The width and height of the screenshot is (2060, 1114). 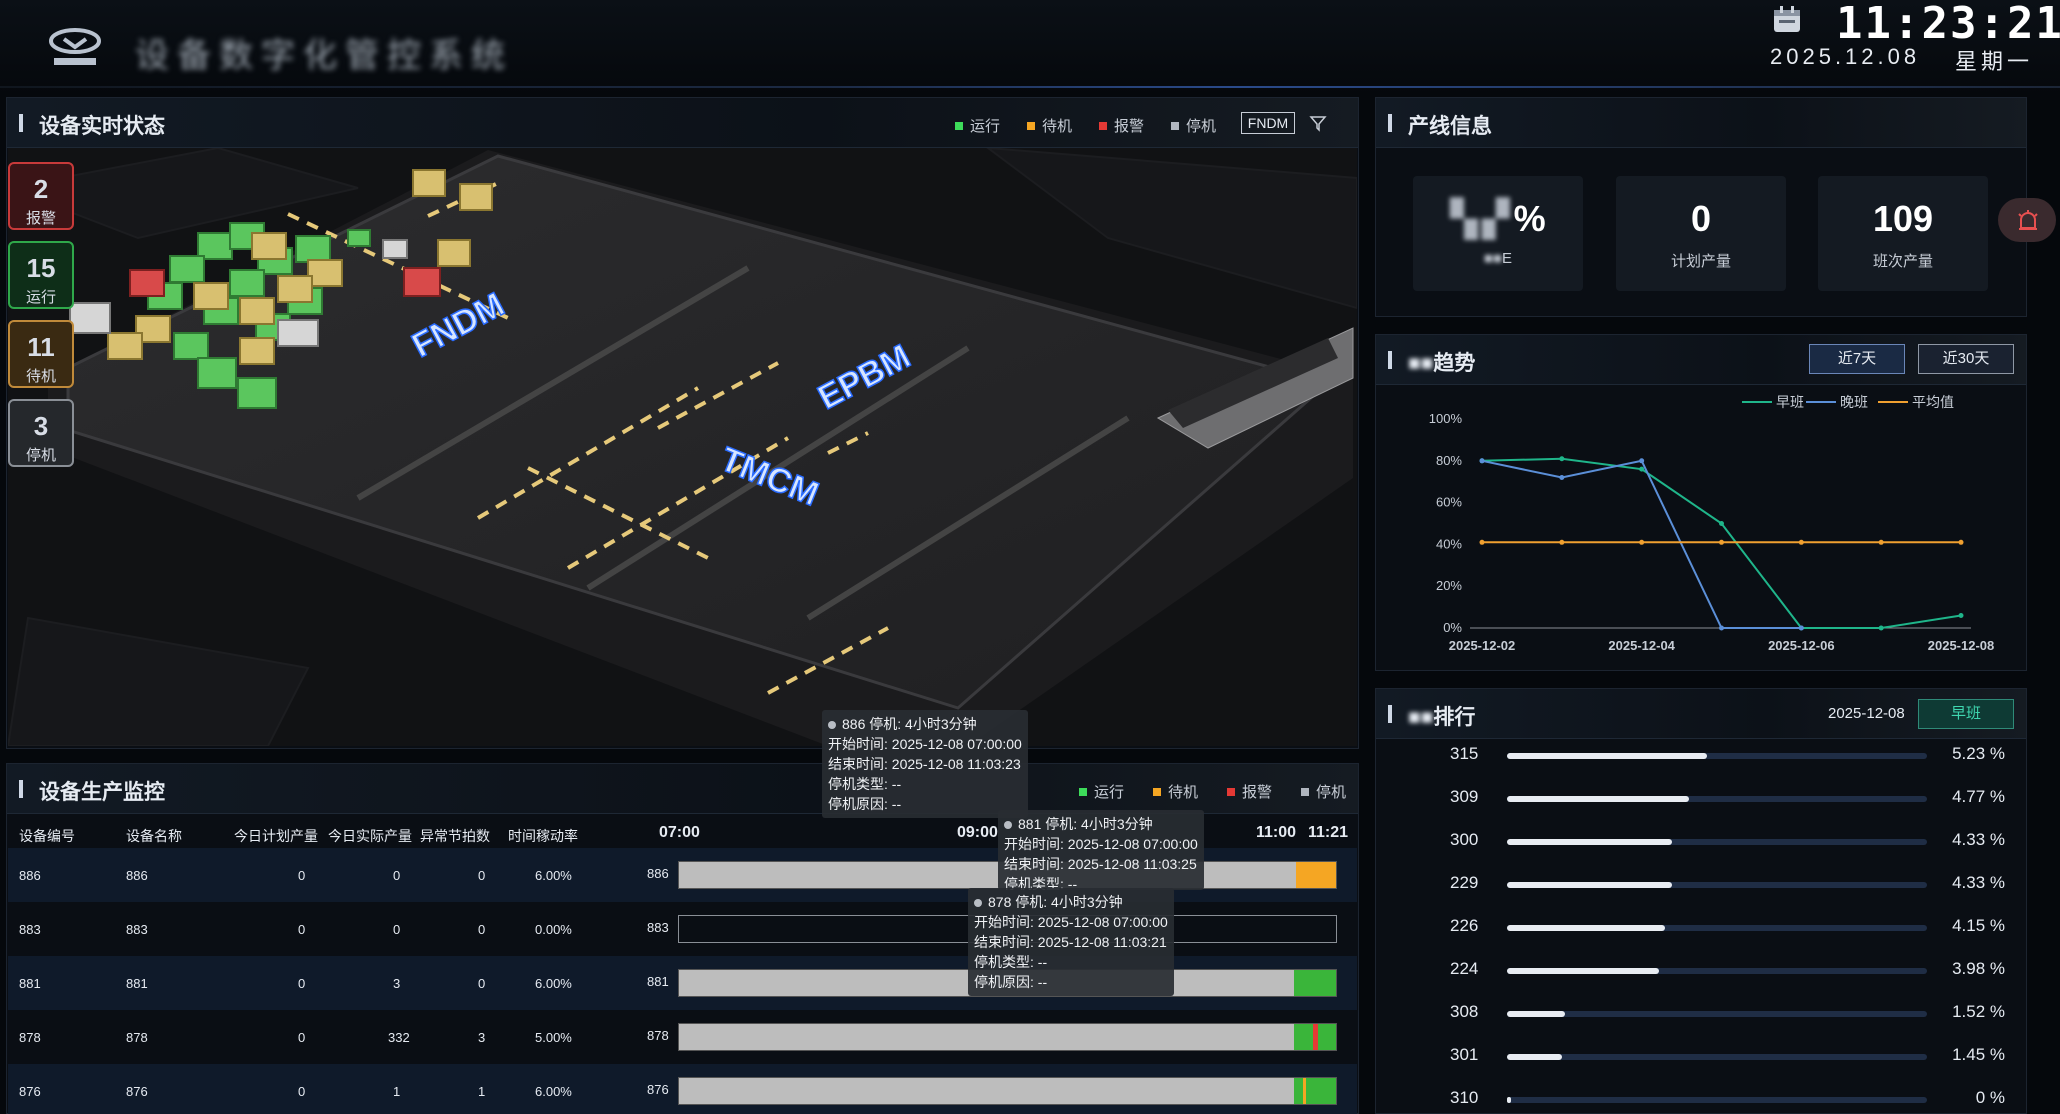 I want to click on cell-name: 881, so click(x=137, y=983).